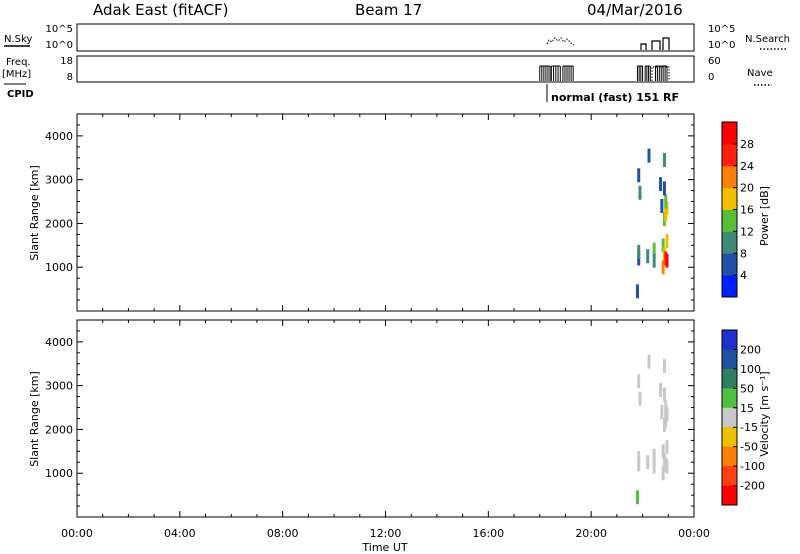 The height and width of the screenshot is (554, 800). What do you see at coordinates (384, 547) in the screenshot?
I see `x-axis-label: Time UT` at bounding box center [384, 547].